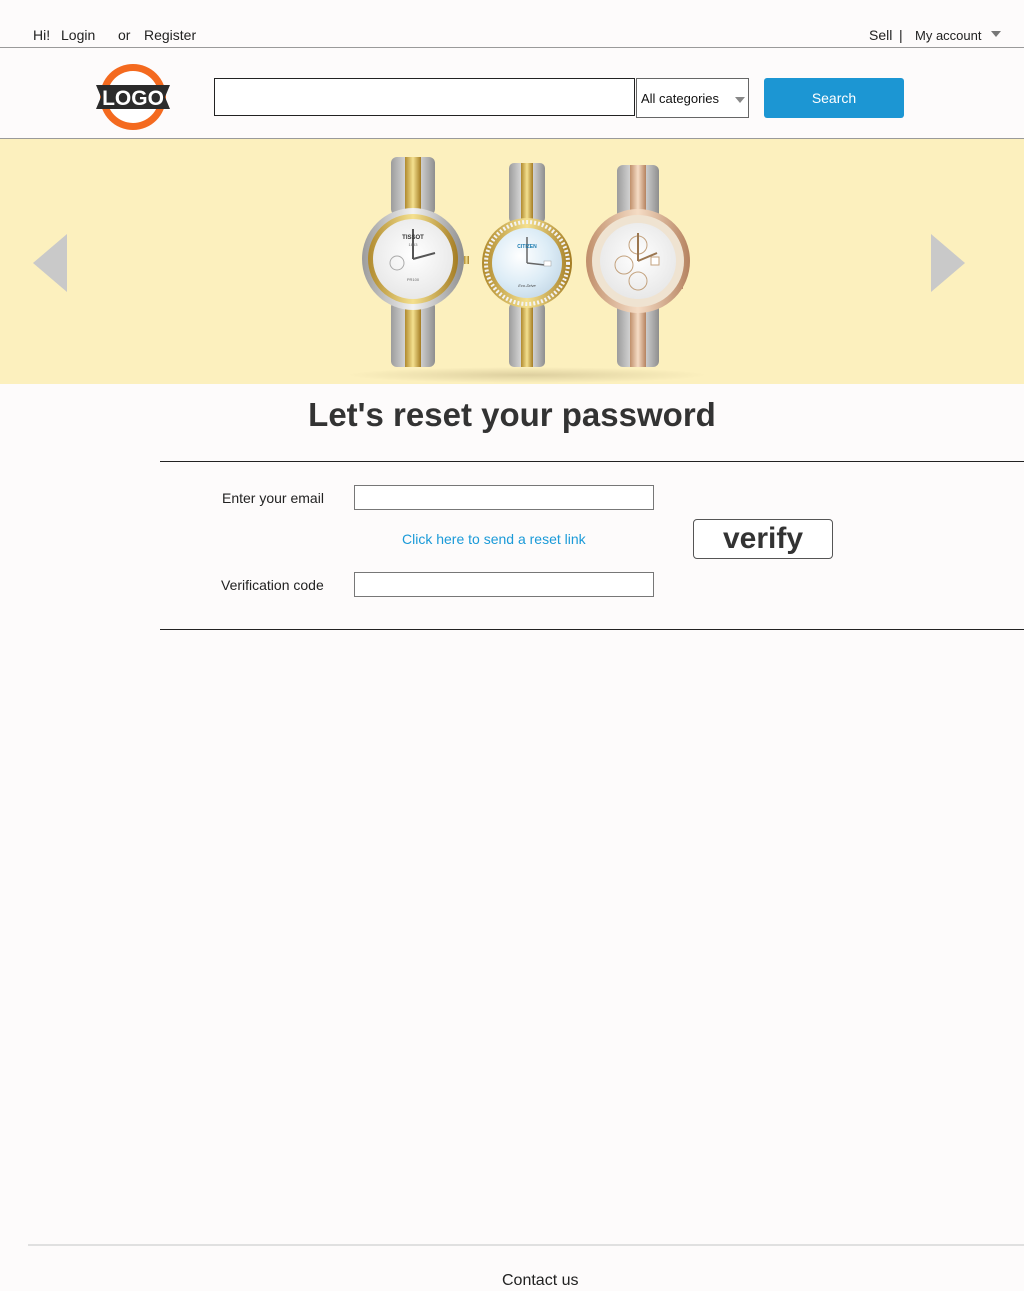 This screenshot has height=1291, width=1024. What do you see at coordinates (834, 98) in the screenshot?
I see `search-button: Search` at bounding box center [834, 98].